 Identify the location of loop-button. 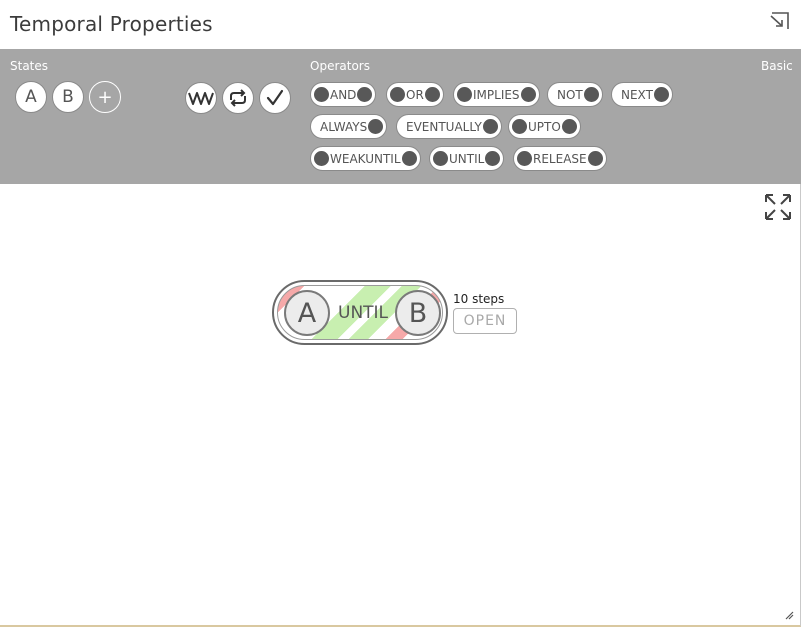
(238, 98).